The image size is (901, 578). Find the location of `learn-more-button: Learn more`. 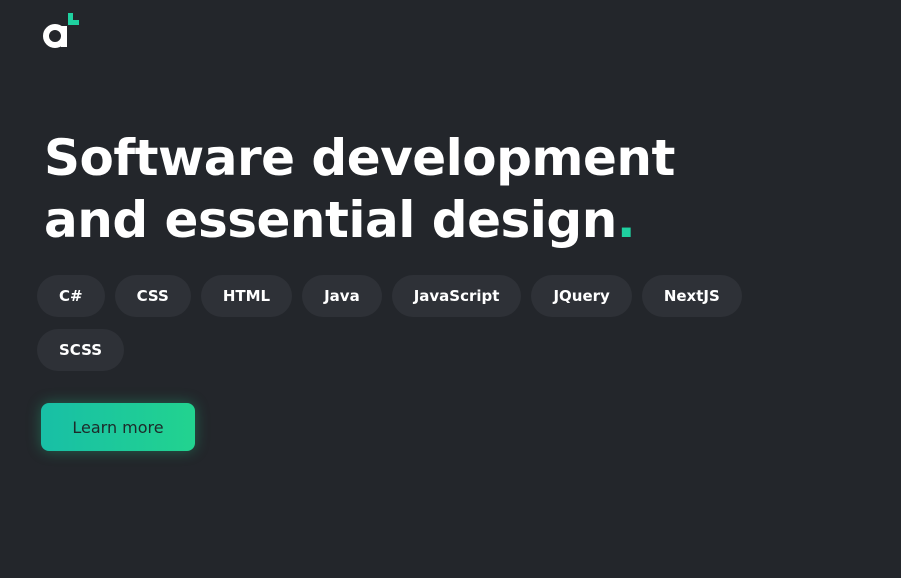

learn-more-button: Learn more is located at coordinates (118, 427).